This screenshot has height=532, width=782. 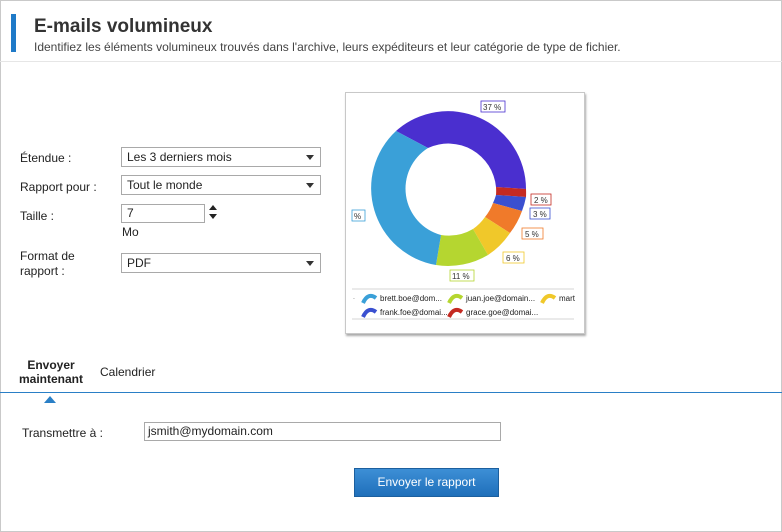 What do you see at coordinates (50, 379) in the screenshot?
I see `tab-send-now-line2: maintenant` at bounding box center [50, 379].